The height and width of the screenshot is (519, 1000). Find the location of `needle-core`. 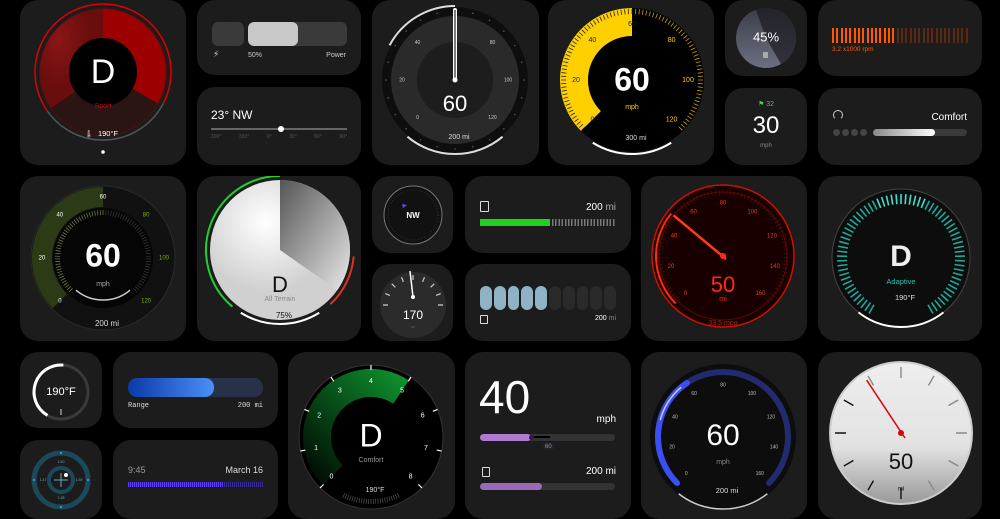

needle-core is located at coordinates (455, 45).